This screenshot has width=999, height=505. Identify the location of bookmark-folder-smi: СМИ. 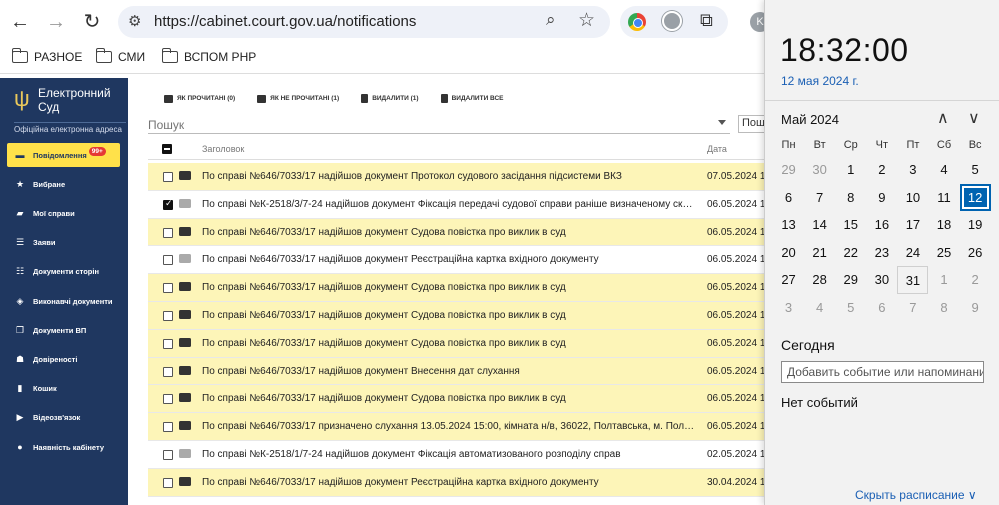
(120, 56).